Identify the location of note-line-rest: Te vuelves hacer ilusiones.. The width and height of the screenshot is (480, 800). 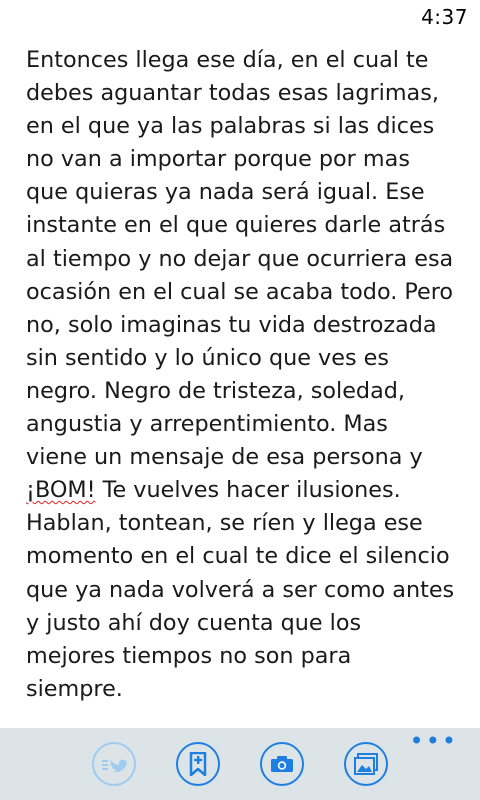
(248, 490).